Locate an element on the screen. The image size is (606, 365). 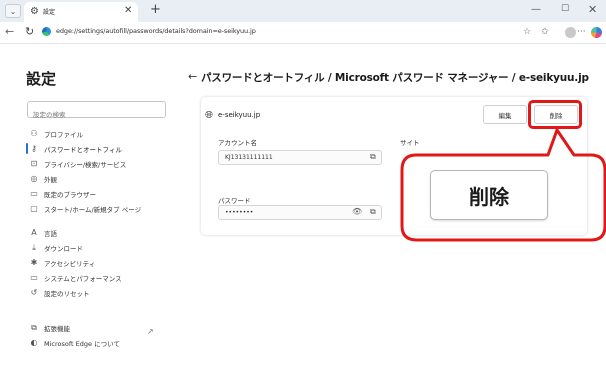
back-icon: ← is located at coordinates (9, 31).